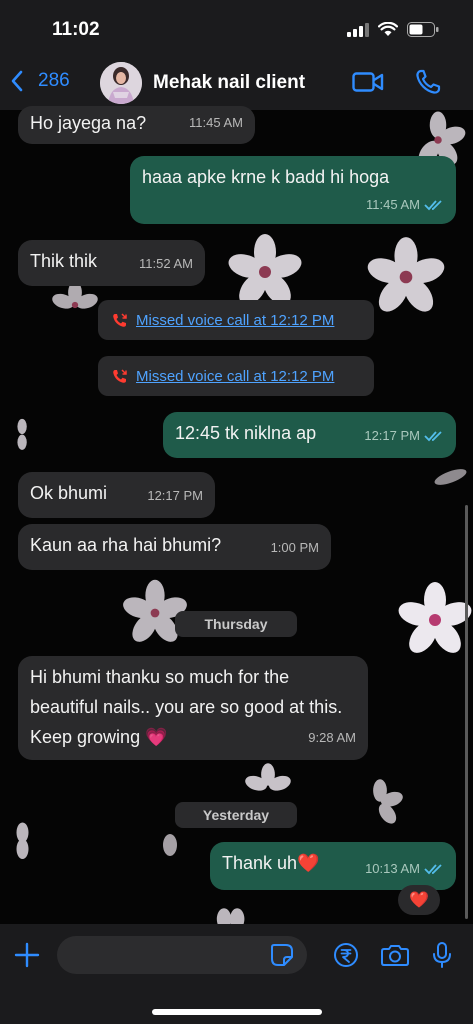 The image size is (473, 1024). I want to click on message-incoming: Ho jayega na? 11:45 AM, so click(136, 125).